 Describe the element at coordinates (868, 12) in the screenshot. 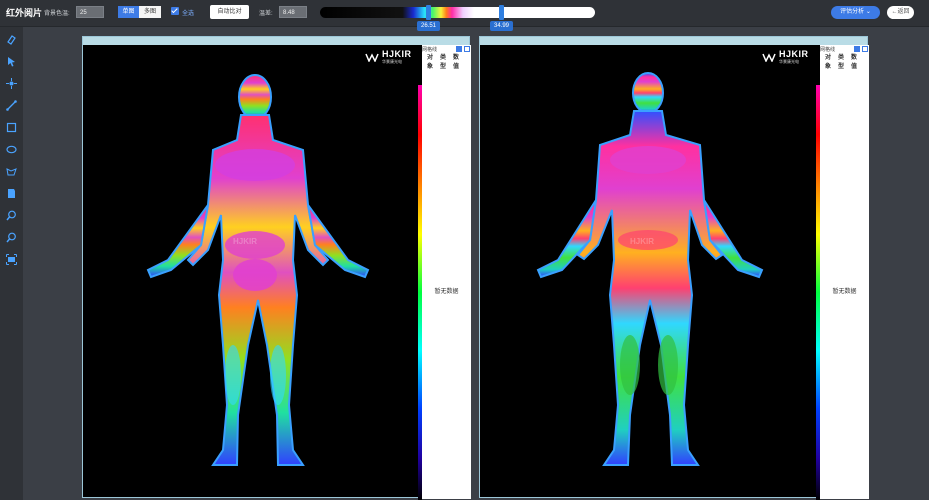

I see `chevron-down-icon: ⌄` at that location.